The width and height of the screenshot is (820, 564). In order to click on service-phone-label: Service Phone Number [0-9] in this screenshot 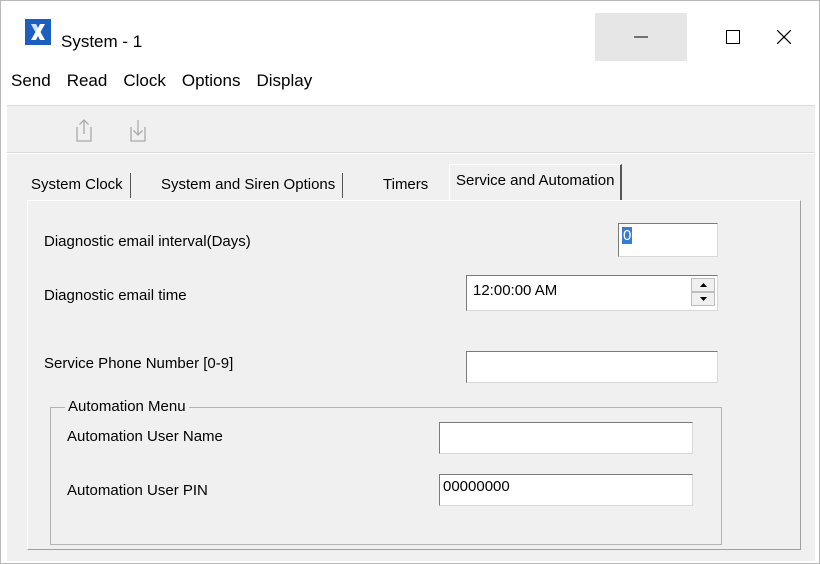, I will do `click(139, 363)`.